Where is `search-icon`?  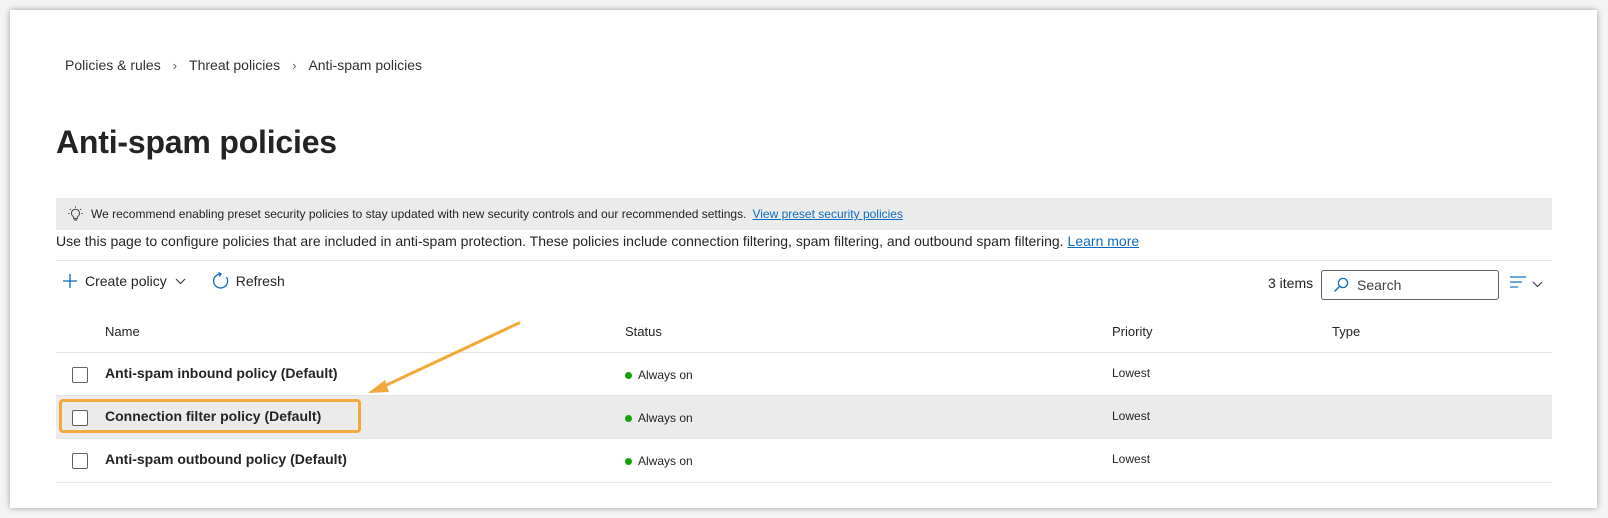 search-icon is located at coordinates (1341, 285).